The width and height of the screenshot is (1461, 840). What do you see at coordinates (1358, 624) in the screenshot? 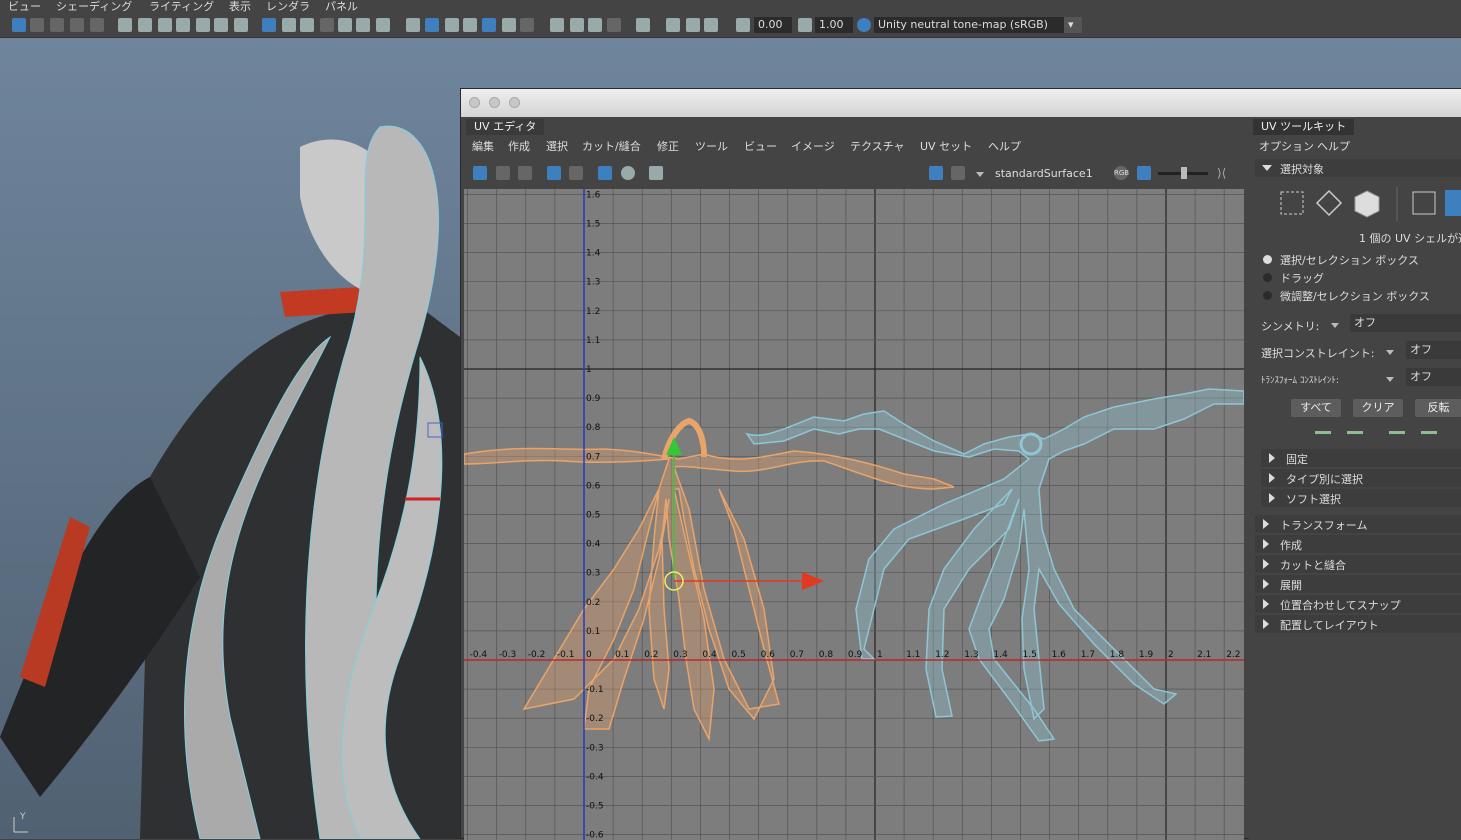
I see `section-arrange-layout: 配置してレイアウト` at bounding box center [1358, 624].